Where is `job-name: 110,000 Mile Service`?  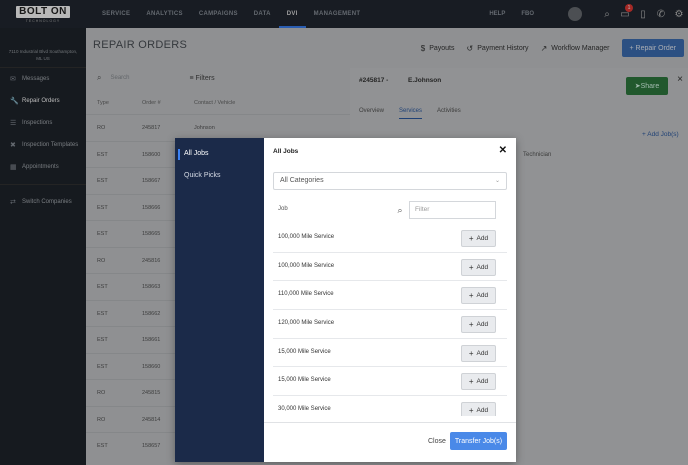 job-name: 110,000 Mile Service is located at coordinates (306, 294).